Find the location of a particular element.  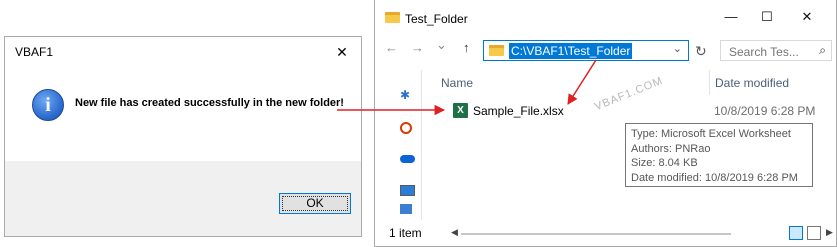

explorer-titlebar: Test_Folder — ☐ ✕ is located at coordinates (605, 17).